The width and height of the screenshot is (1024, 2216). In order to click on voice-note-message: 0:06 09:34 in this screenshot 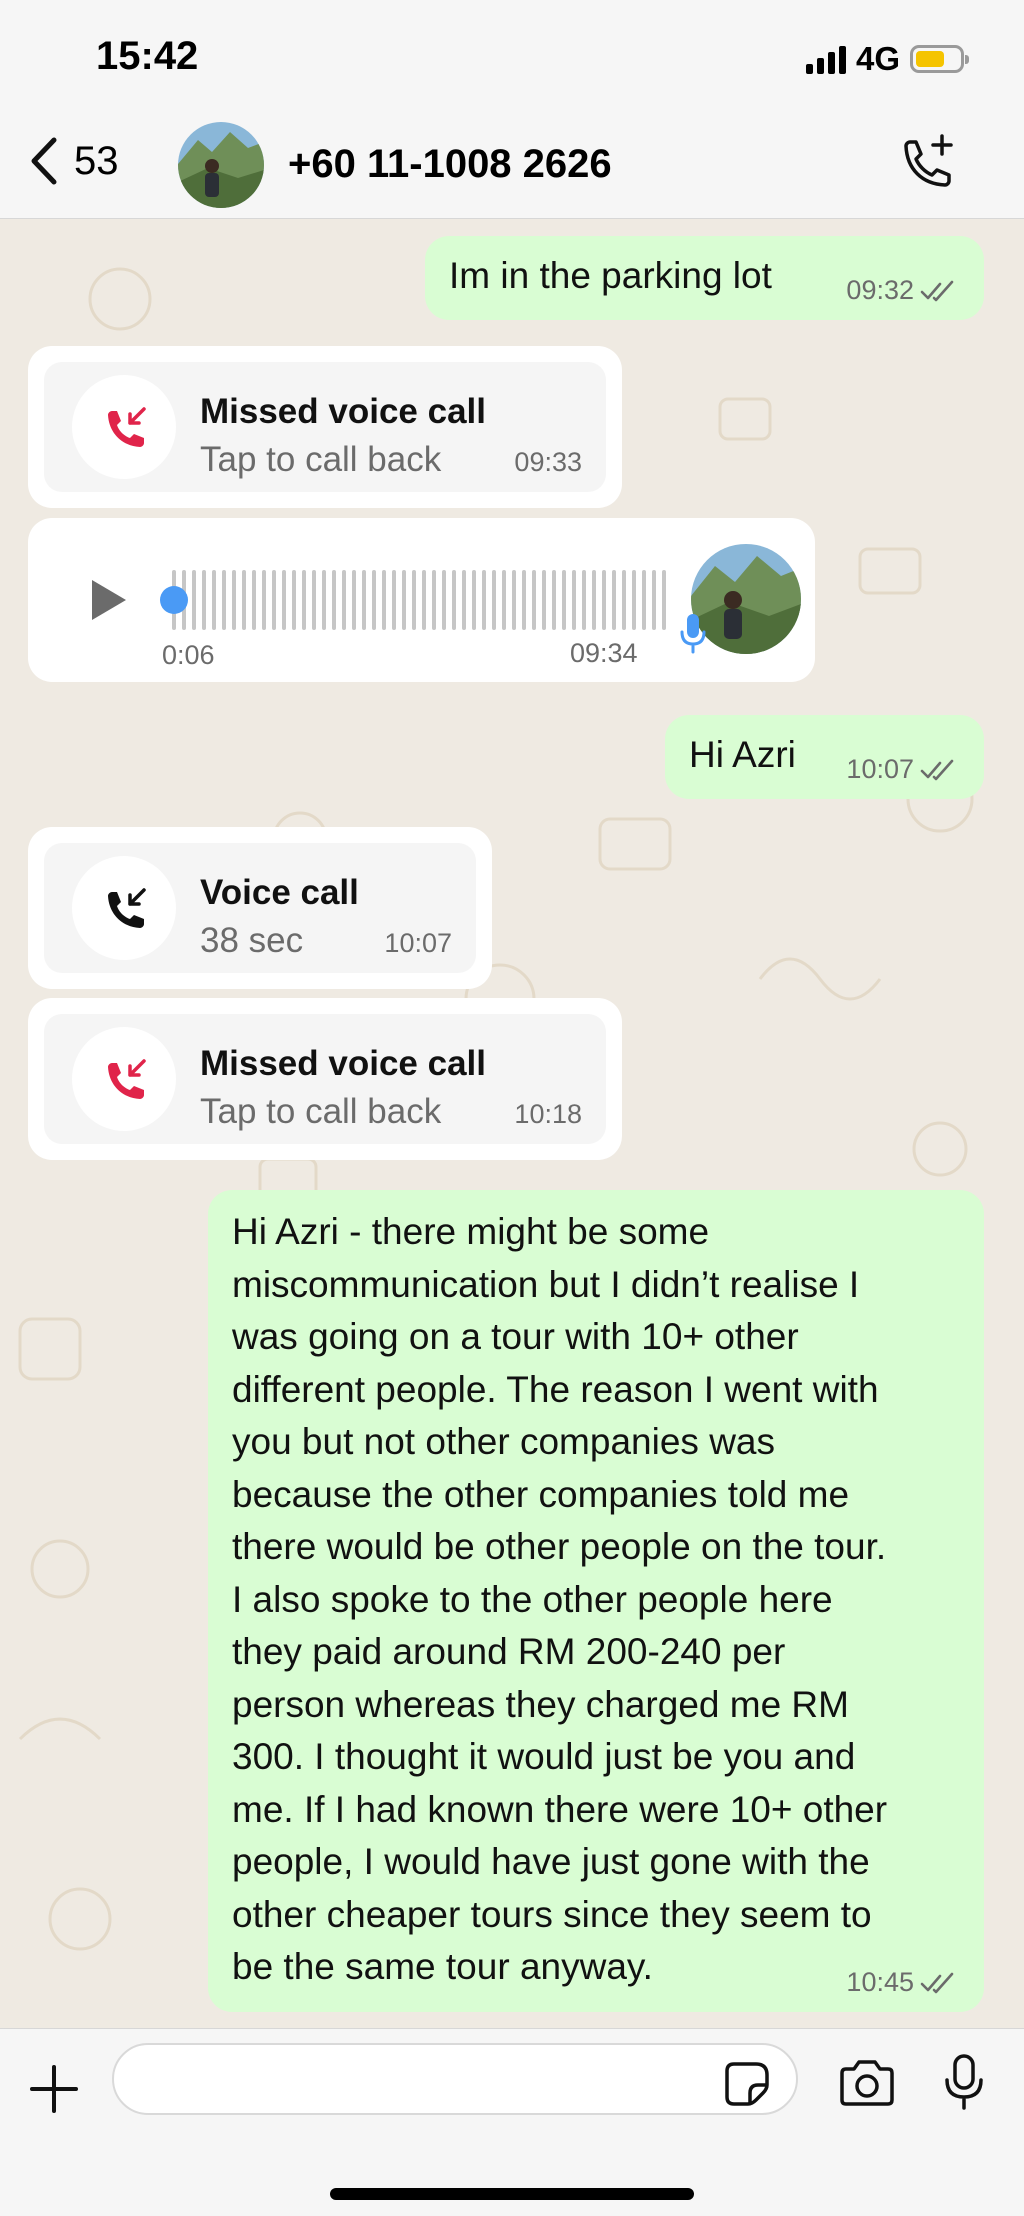, I will do `click(421, 600)`.